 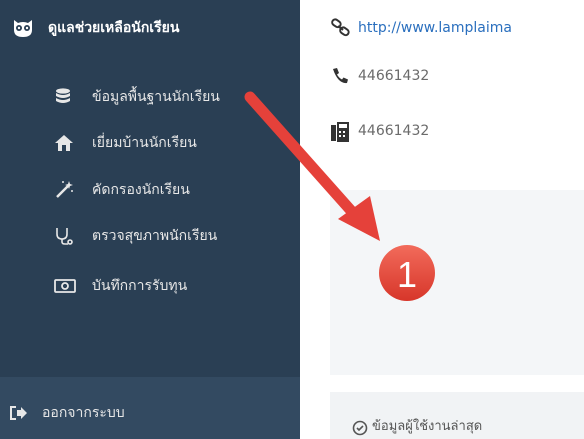 I want to click on sidebar-item-scholarship: บันทึกการรับทุน, so click(x=150, y=288).